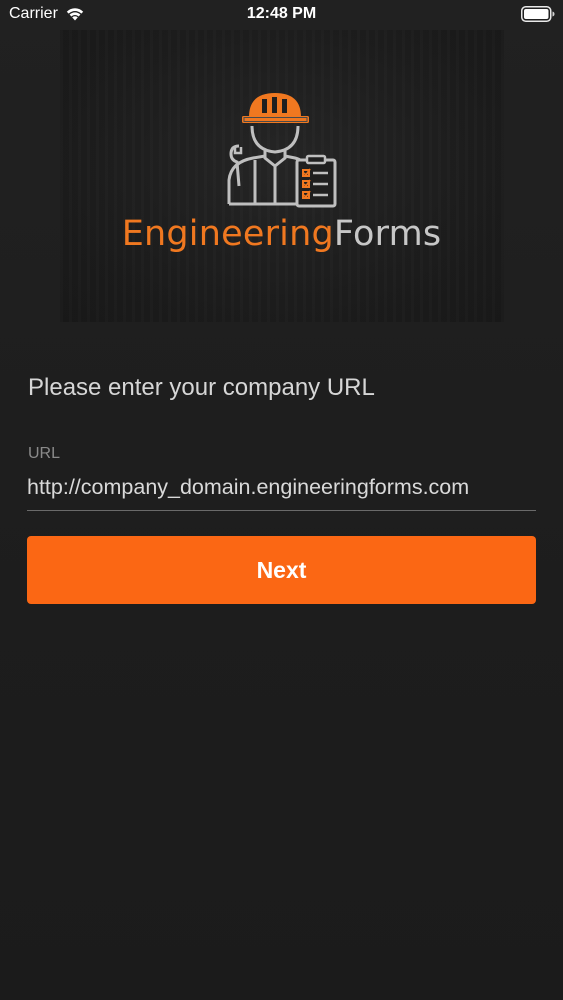  What do you see at coordinates (281, 570) in the screenshot?
I see `next-button: Next` at bounding box center [281, 570].